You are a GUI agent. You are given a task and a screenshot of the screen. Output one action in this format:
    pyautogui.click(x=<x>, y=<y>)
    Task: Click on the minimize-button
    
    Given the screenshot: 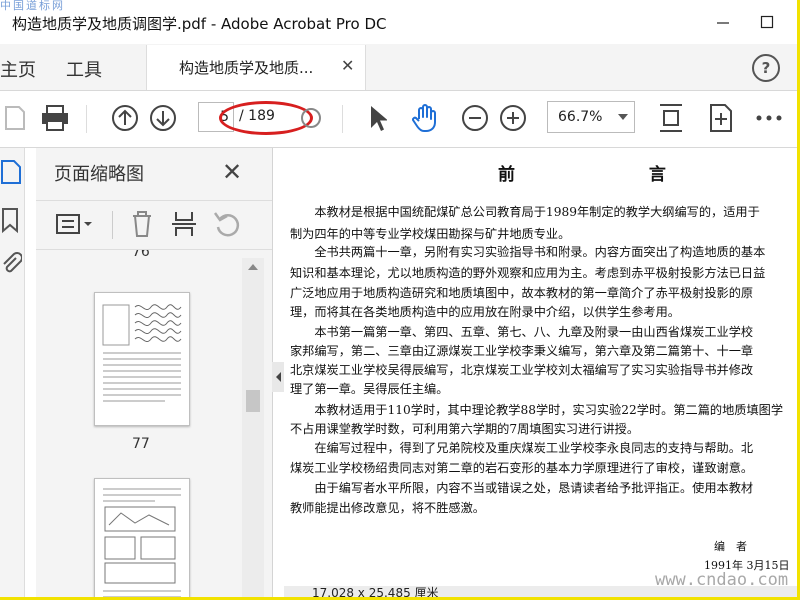 What is the action you would take?
    pyautogui.click(x=723, y=22)
    